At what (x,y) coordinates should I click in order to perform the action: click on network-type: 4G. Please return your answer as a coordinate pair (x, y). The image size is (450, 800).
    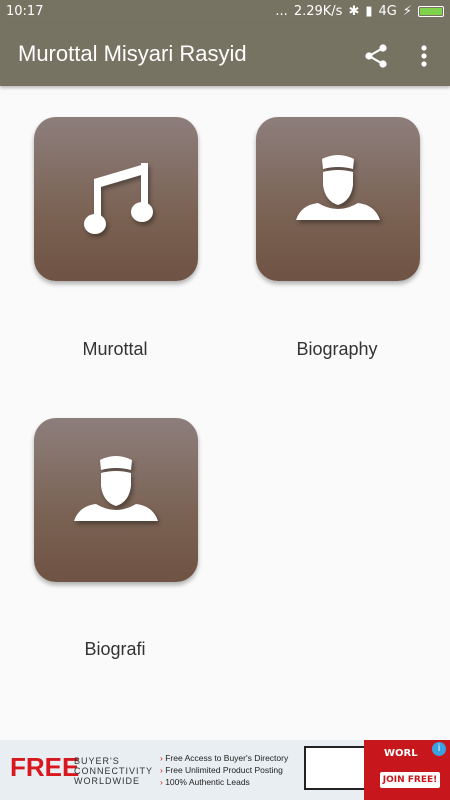
    Looking at the image, I should click on (387, 11).